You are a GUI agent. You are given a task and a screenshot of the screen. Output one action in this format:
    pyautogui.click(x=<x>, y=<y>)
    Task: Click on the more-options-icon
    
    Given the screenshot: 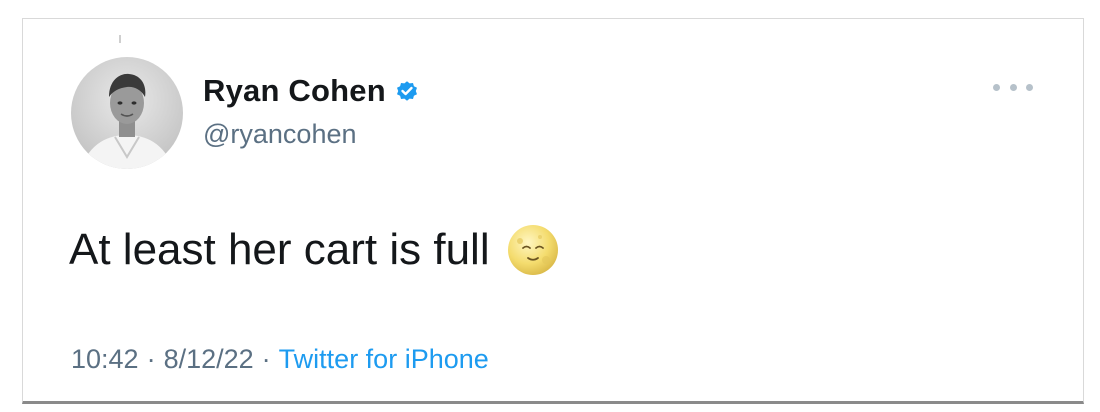 What is the action you would take?
    pyautogui.click(x=1013, y=87)
    